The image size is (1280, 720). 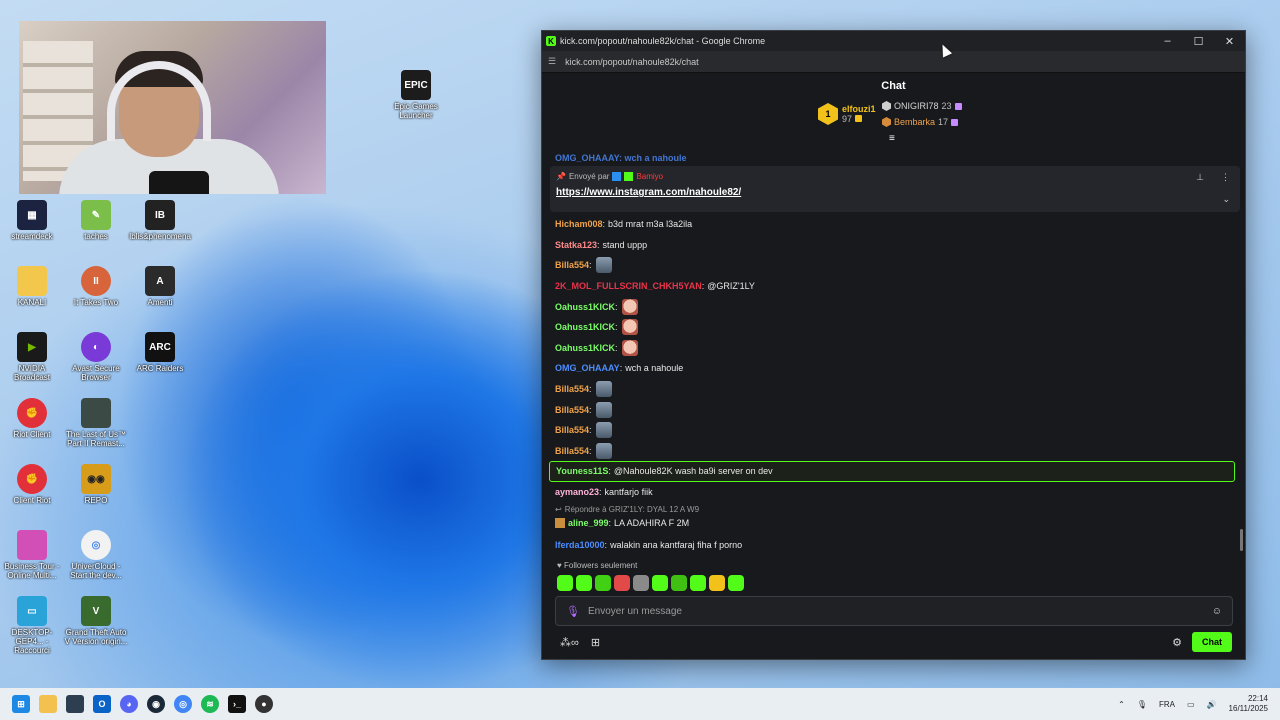 I want to click on message-username: OMG_OHAAAY, so click(x=587, y=368).